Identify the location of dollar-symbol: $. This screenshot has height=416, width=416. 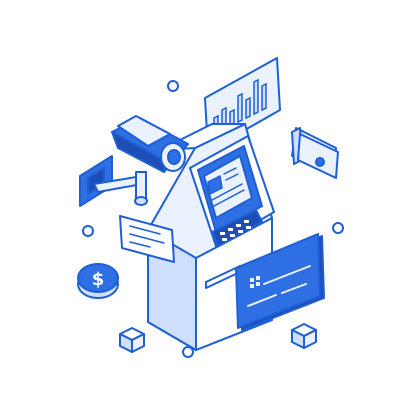
(98, 279).